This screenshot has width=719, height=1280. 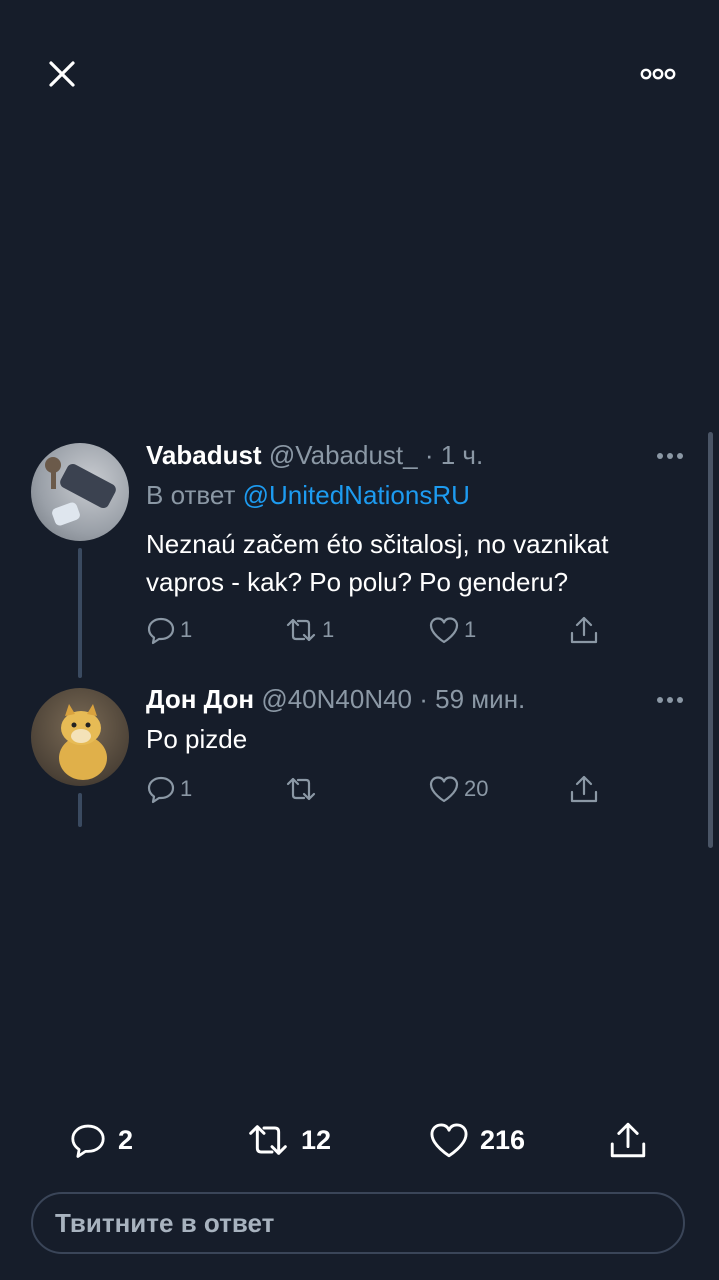 I want to click on tweet-header: Дон Дон @40N40N40 · 59 мин., so click(x=335, y=699).